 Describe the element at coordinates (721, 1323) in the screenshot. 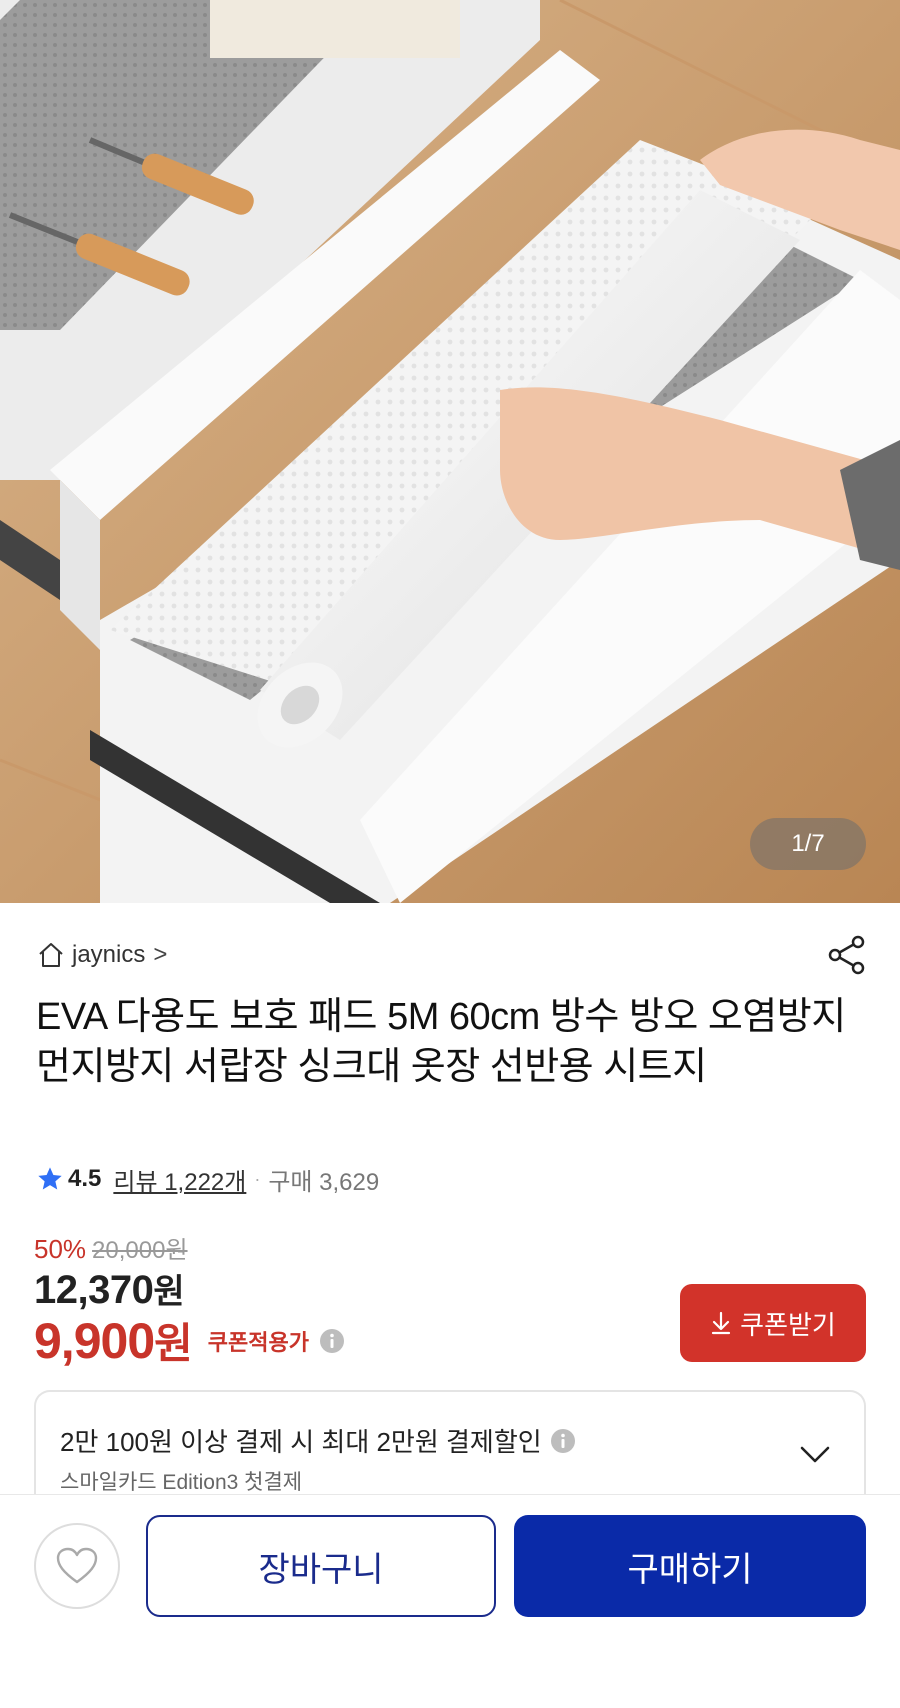

I see `download-arrow-icon` at that location.